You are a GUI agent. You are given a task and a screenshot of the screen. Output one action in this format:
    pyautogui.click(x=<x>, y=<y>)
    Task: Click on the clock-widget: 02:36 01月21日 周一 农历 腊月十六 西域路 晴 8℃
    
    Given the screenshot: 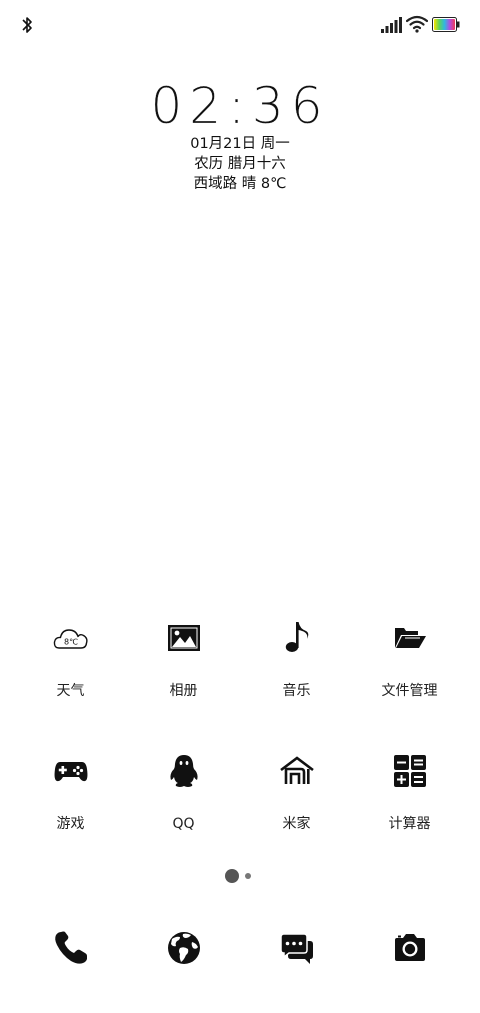 What is the action you would take?
    pyautogui.click(x=240, y=136)
    